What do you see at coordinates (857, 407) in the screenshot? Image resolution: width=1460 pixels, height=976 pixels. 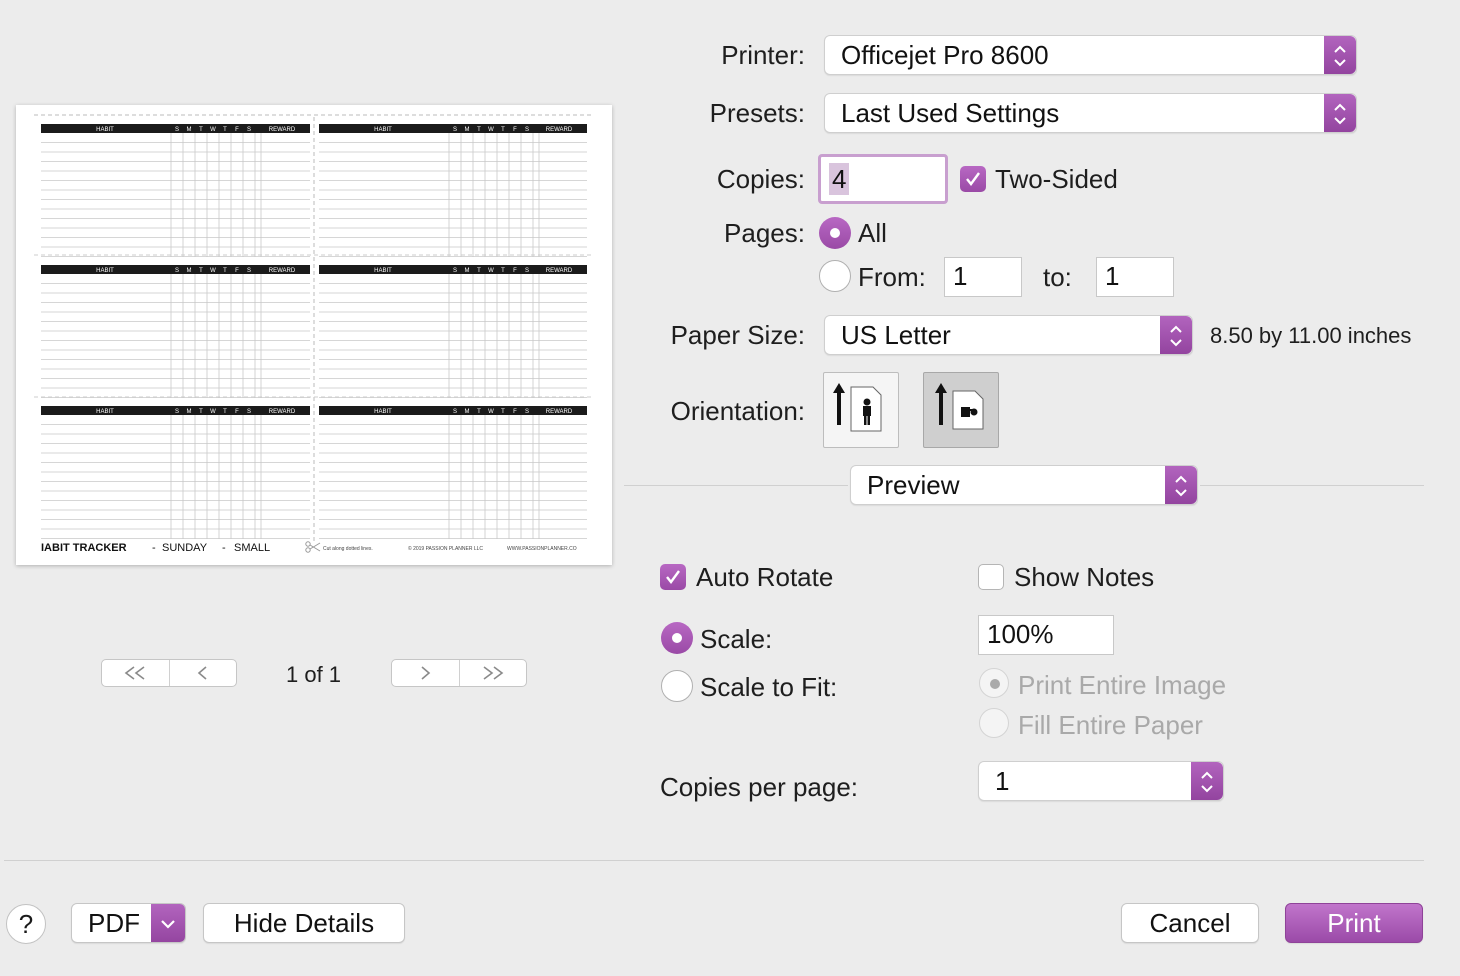 I see `portrait-icon` at bounding box center [857, 407].